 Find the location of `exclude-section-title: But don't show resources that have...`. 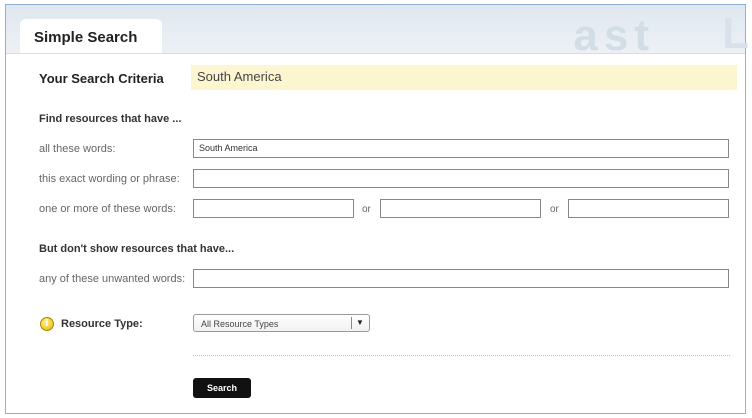

exclude-section-title: But don't show resources that have... is located at coordinates (137, 249).